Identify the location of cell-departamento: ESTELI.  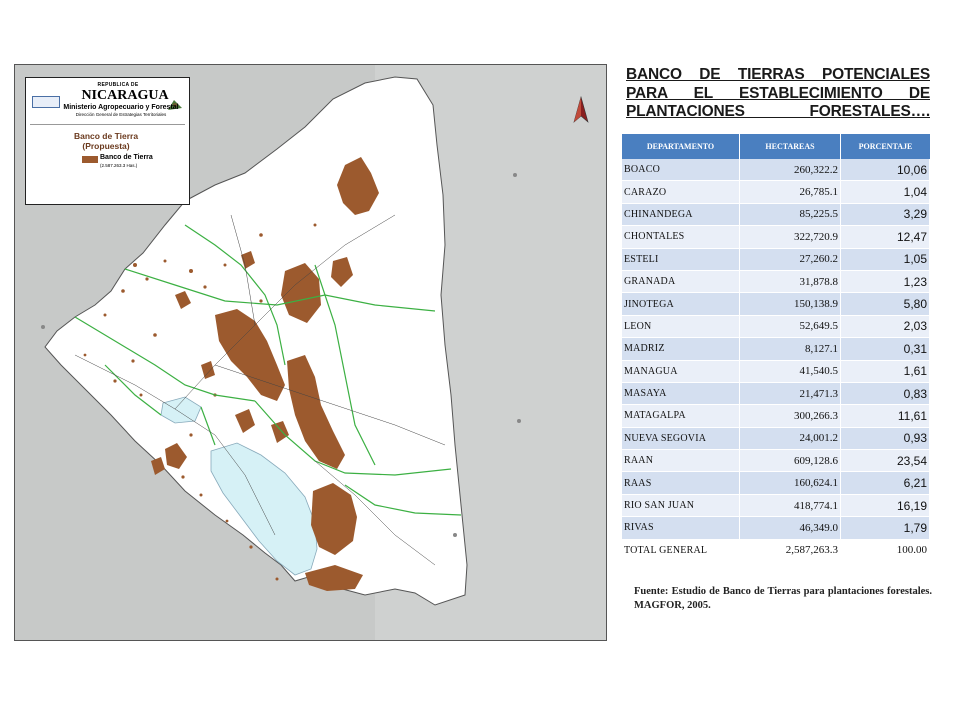
(681, 259).